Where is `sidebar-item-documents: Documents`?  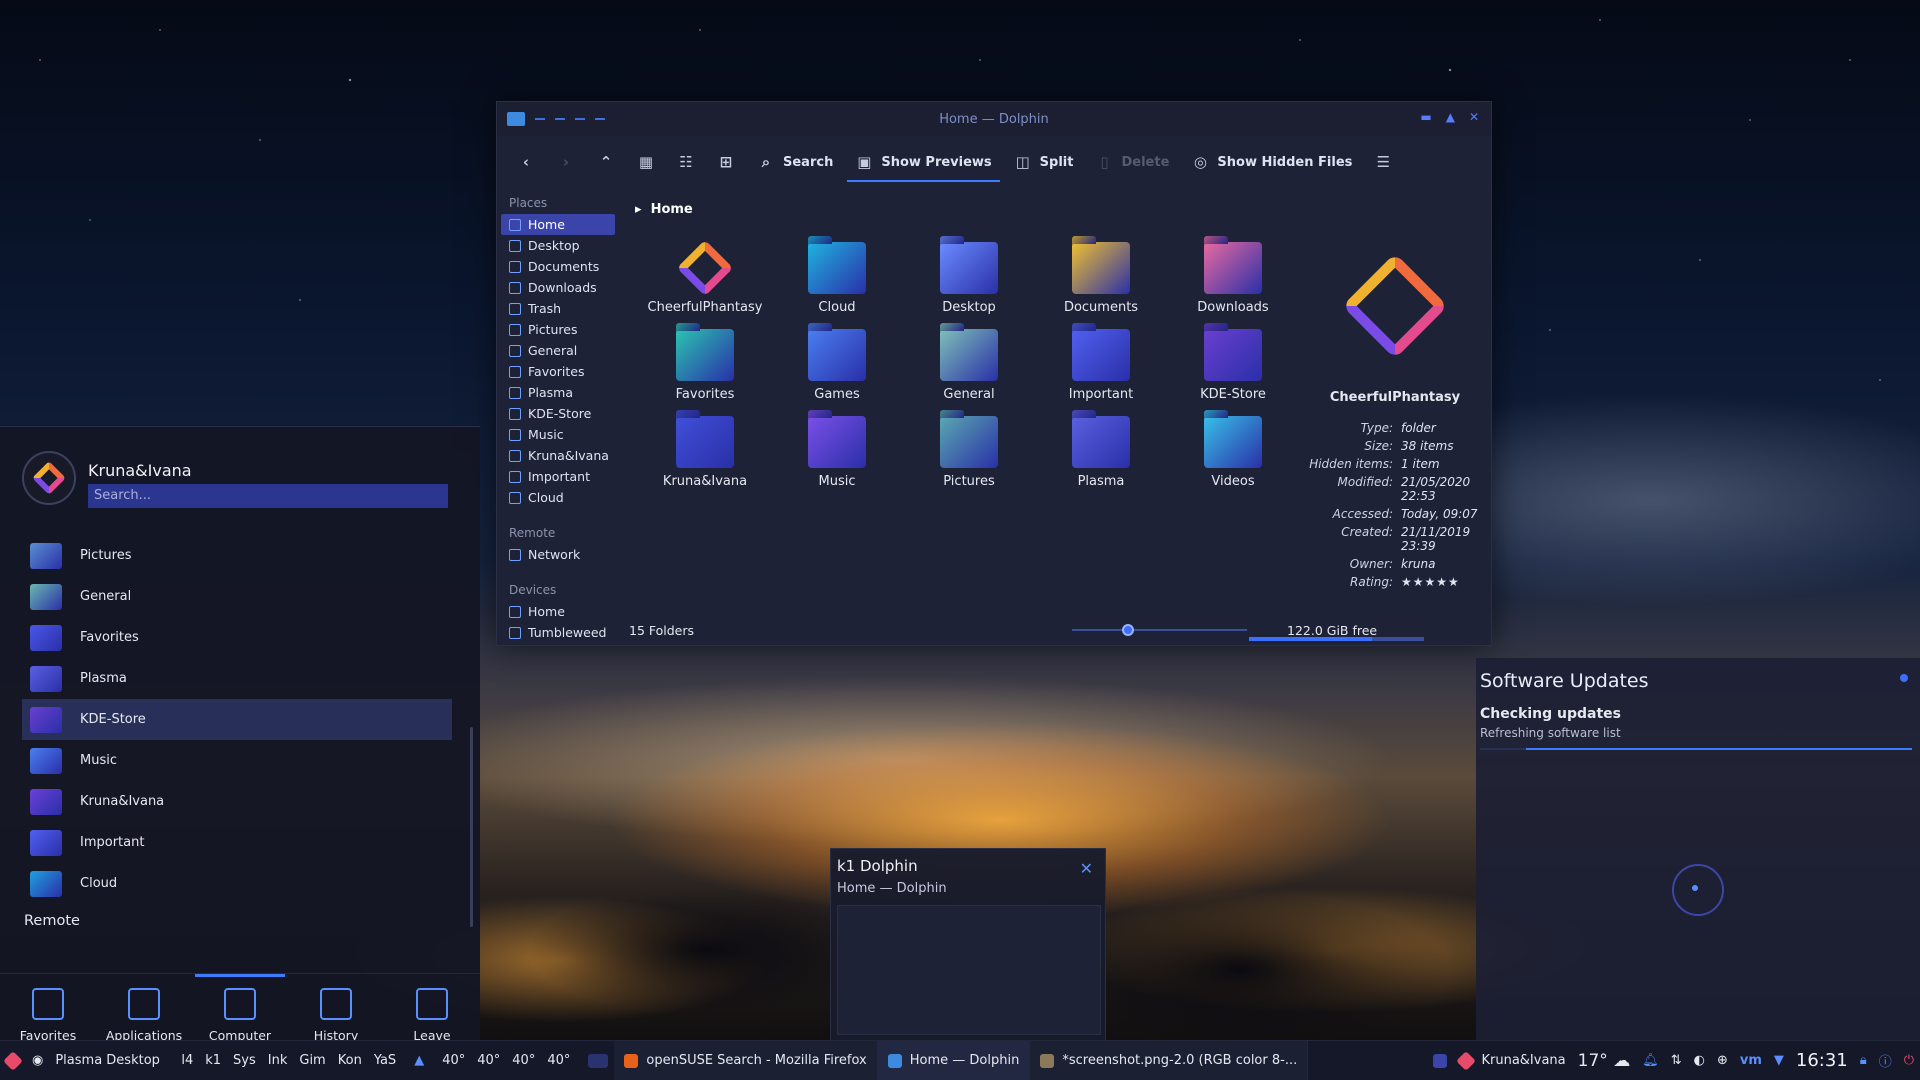 sidebar-item-documents: Documents is located at coordinates (558, 266).